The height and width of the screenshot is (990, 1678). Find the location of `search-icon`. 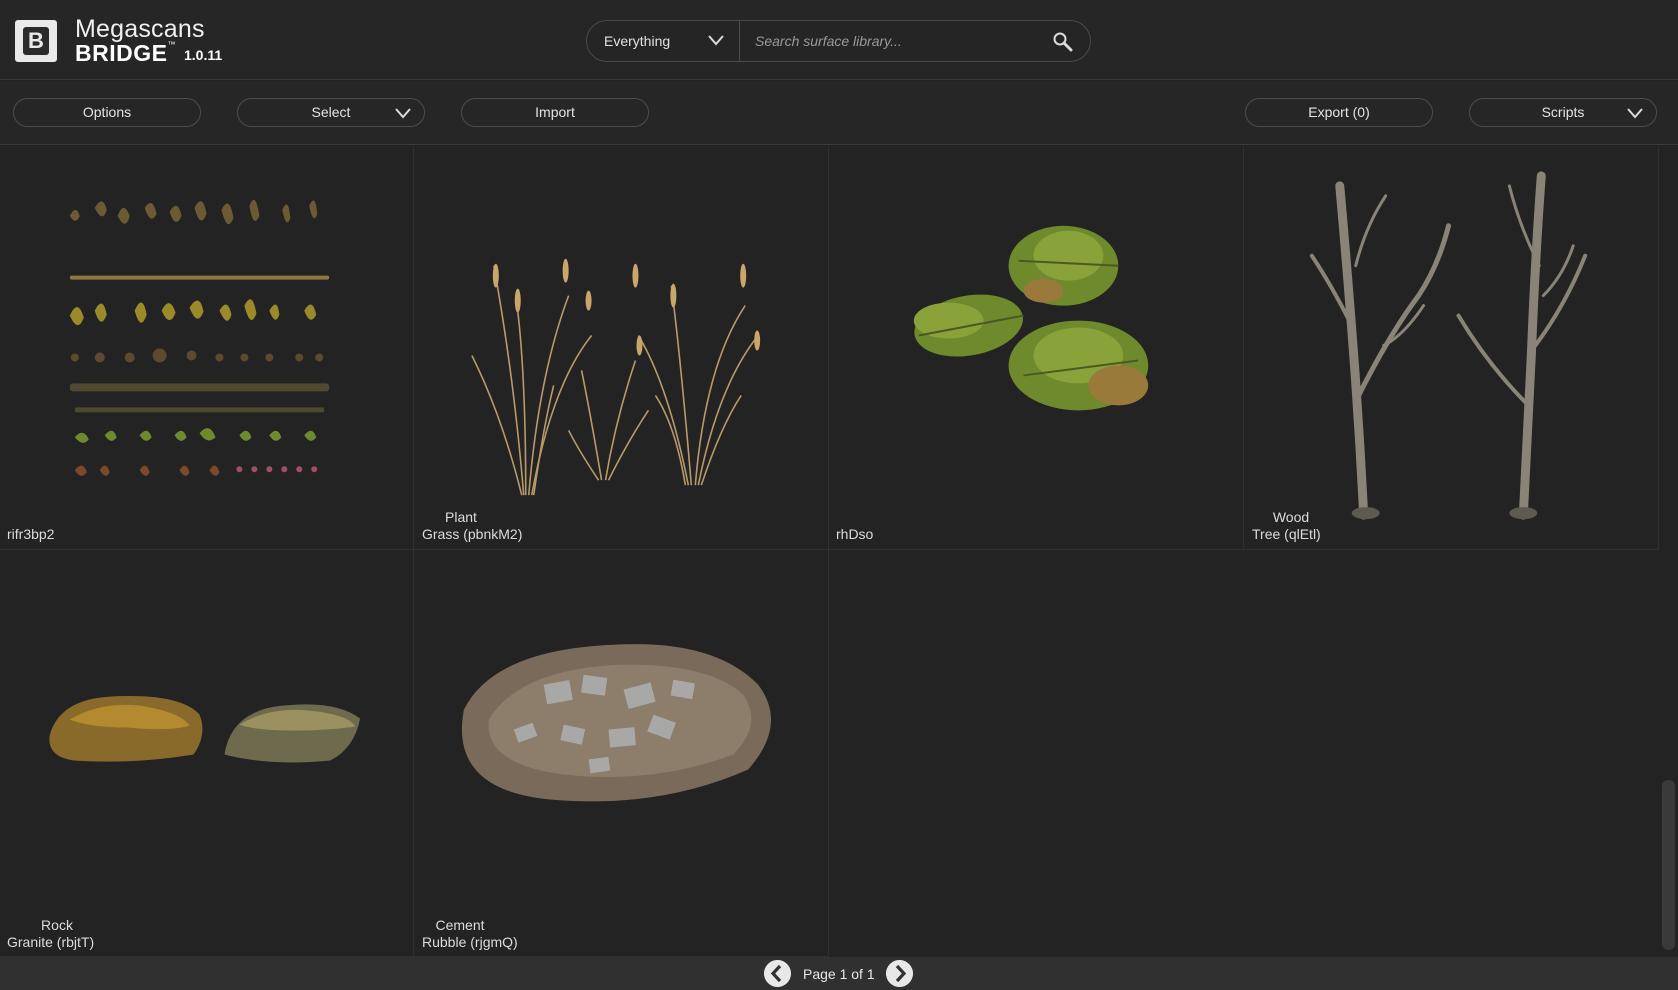

search-icon is located at coordinates (1063, 42).